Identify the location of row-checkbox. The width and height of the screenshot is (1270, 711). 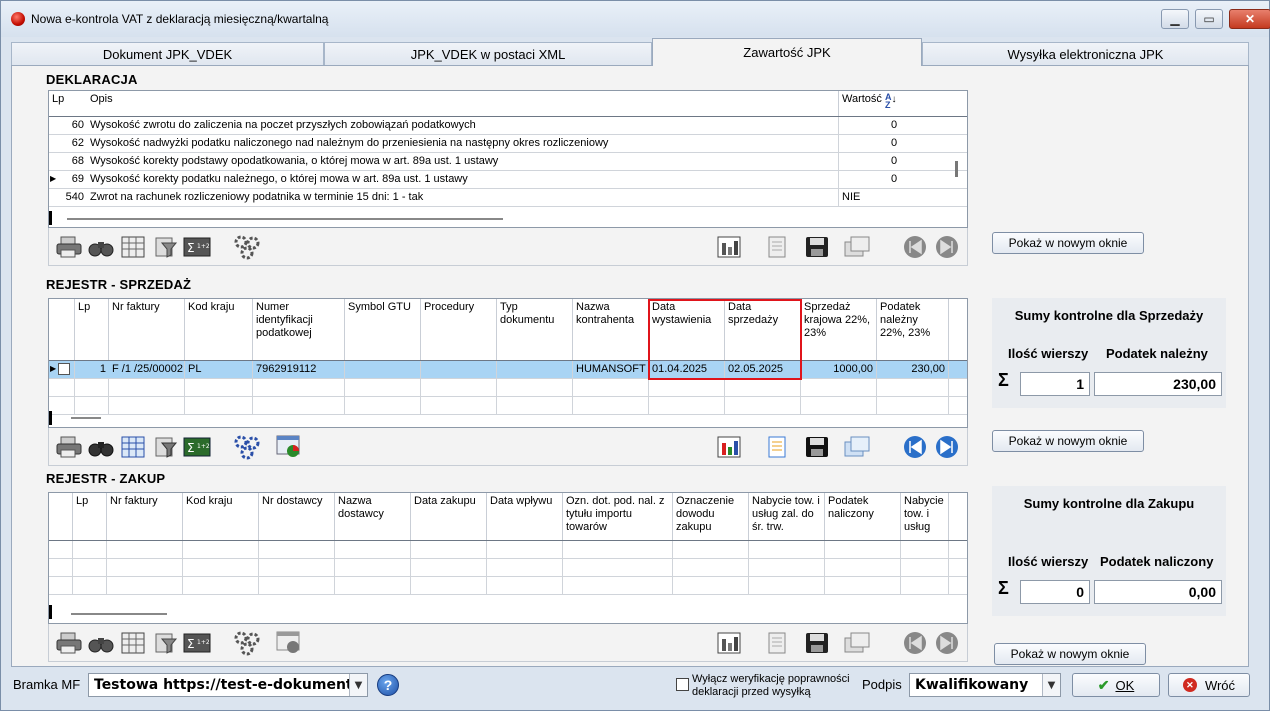
(64, 369).